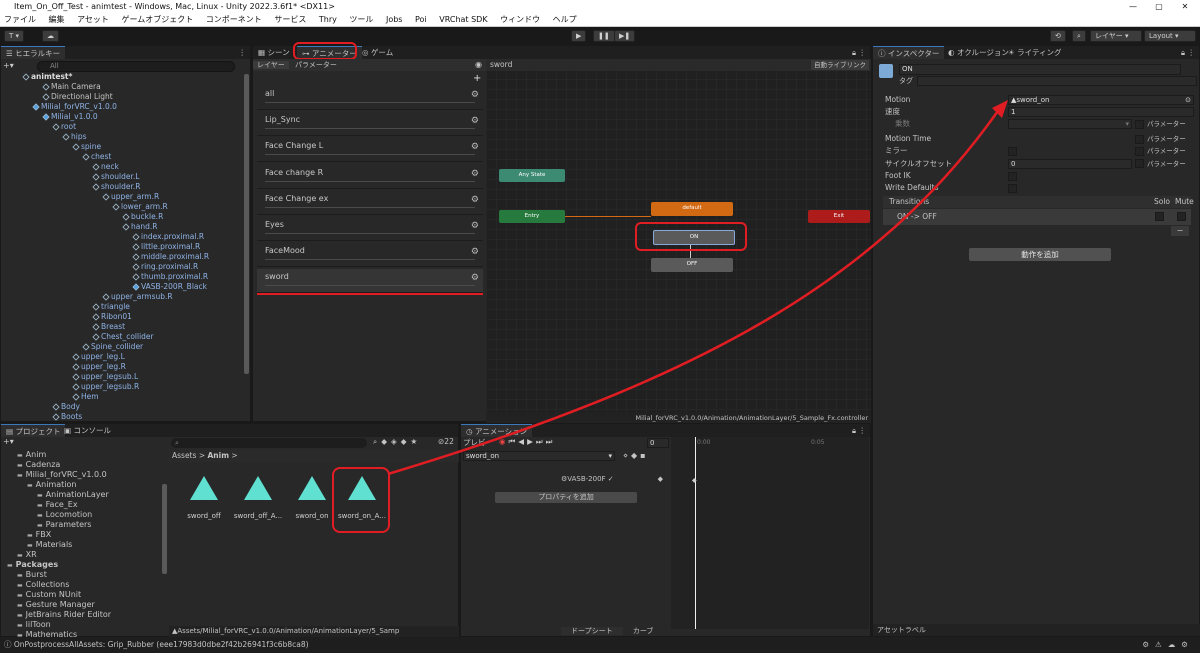 This screenshot has width=1200, height=653. What do you see at coordinates (121, 307) in the screenshot?
I see `hierarchy-row: triangle` at bounding box center [121, 307].